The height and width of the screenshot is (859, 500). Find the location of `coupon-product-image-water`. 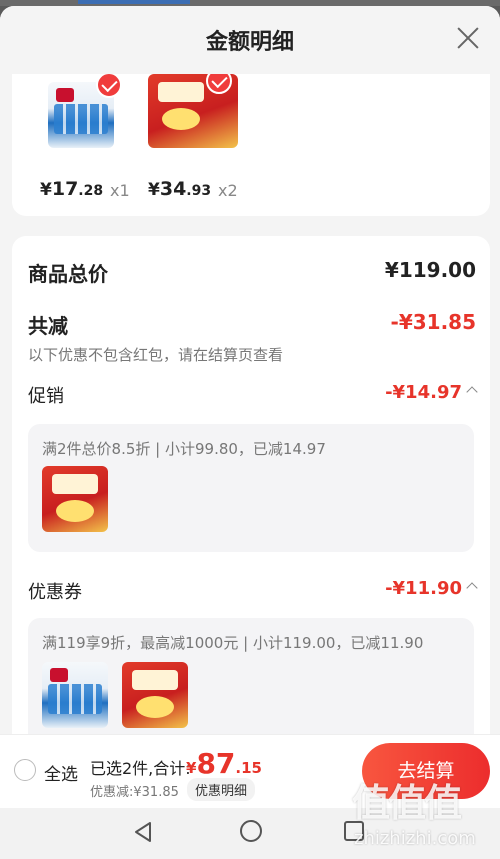

coupon-product-image-water is located at coordinates (75, 695).